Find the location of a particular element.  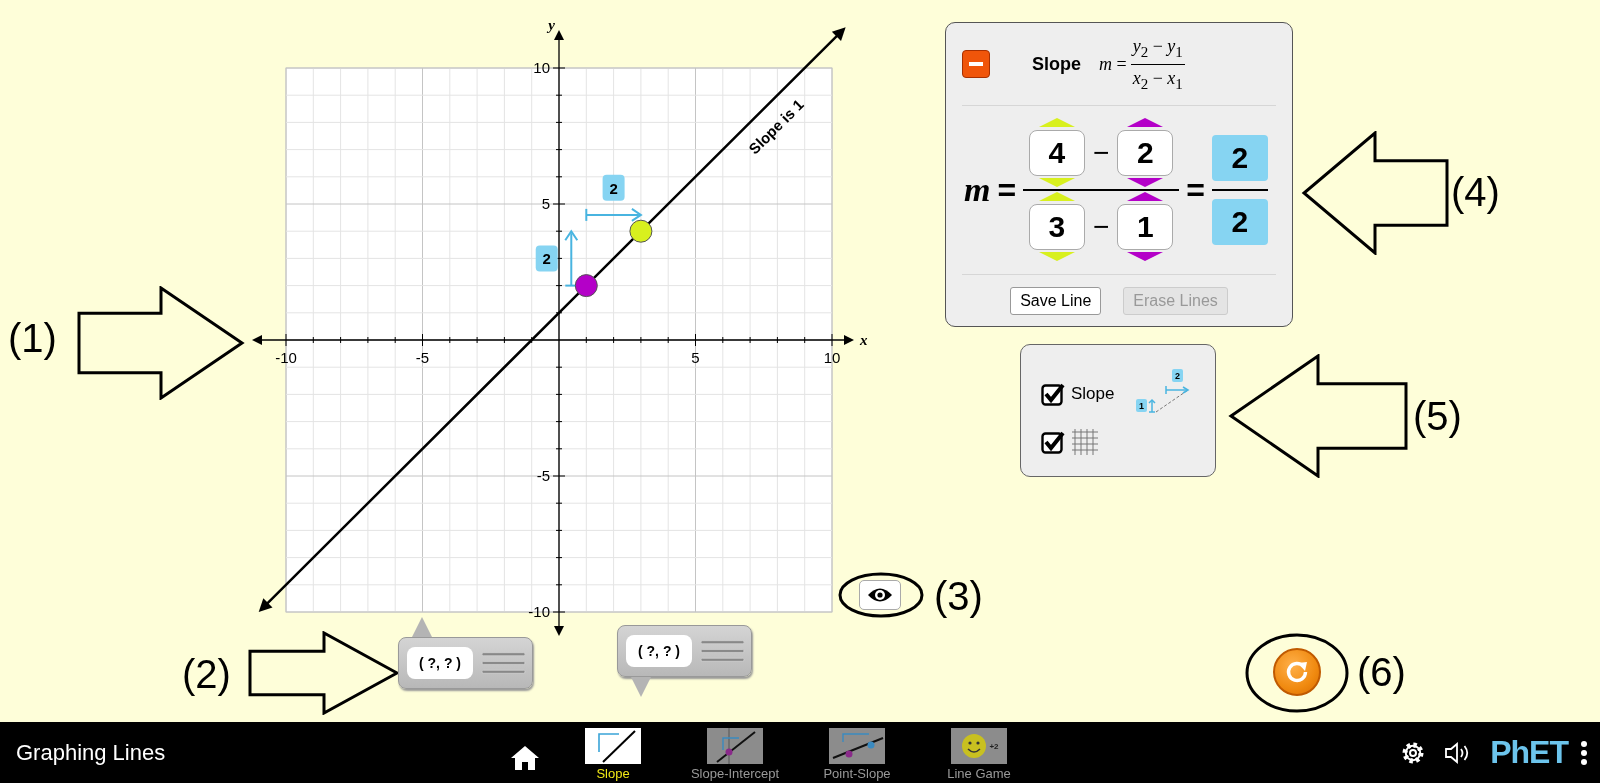

callout-label: (6) is located at coordinates (1381, 672).